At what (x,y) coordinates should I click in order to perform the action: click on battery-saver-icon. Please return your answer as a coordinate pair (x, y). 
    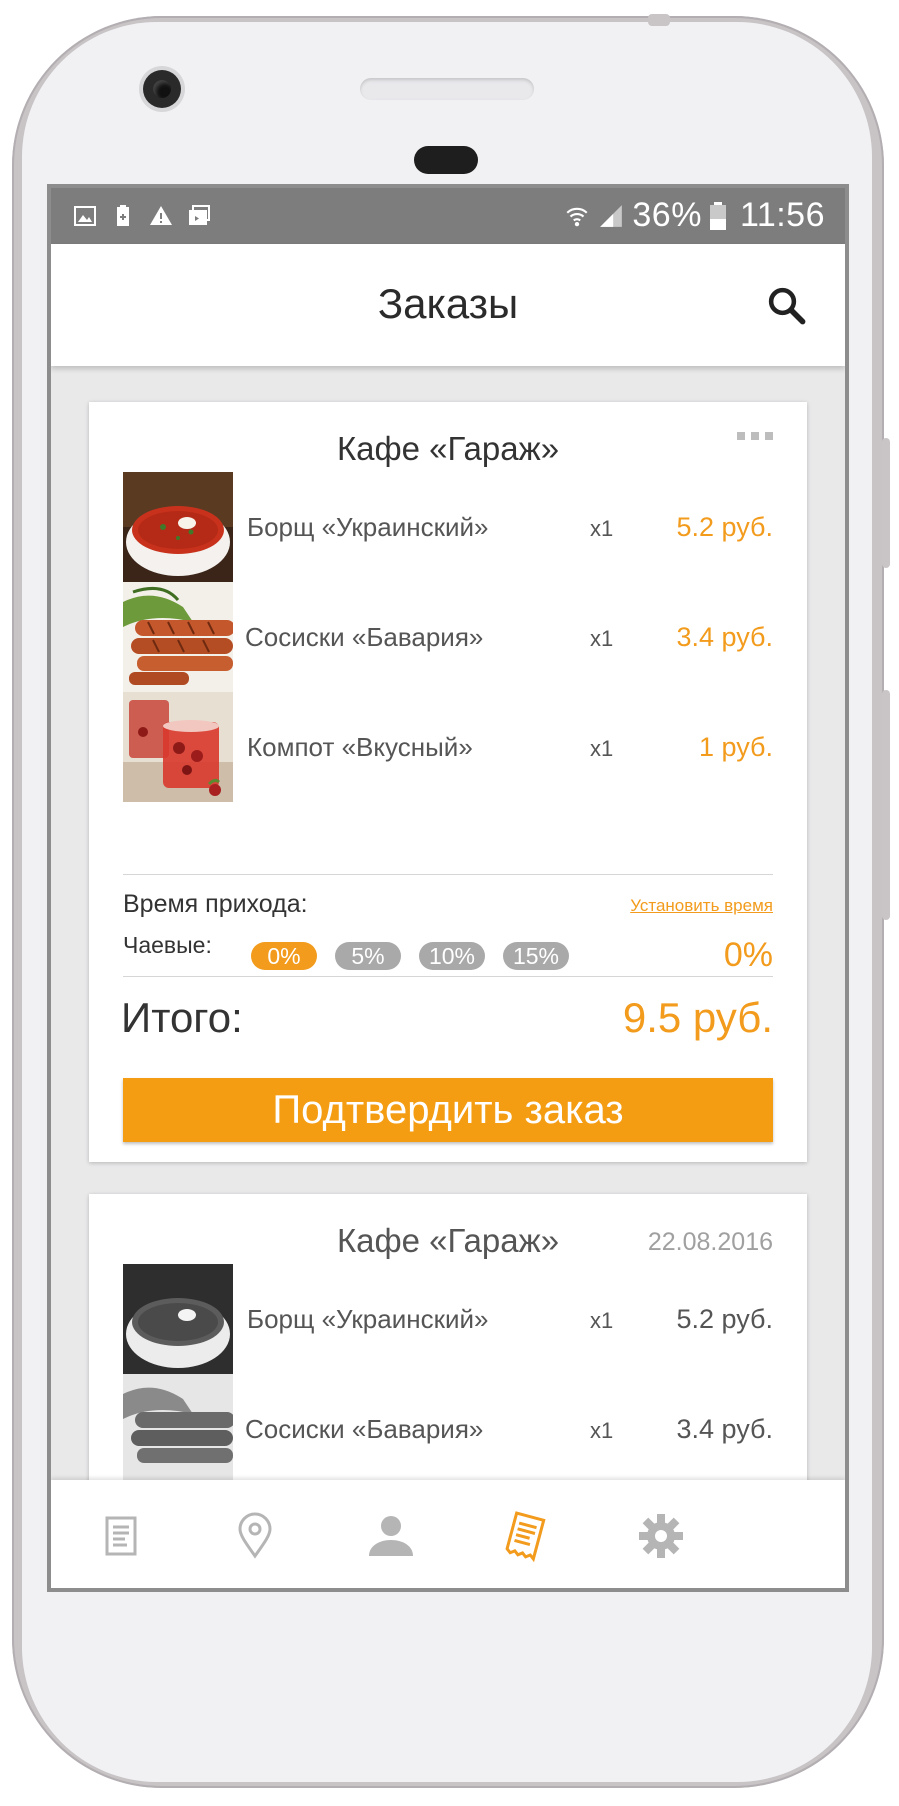
    Looking at the image, I should click on (123, 215).